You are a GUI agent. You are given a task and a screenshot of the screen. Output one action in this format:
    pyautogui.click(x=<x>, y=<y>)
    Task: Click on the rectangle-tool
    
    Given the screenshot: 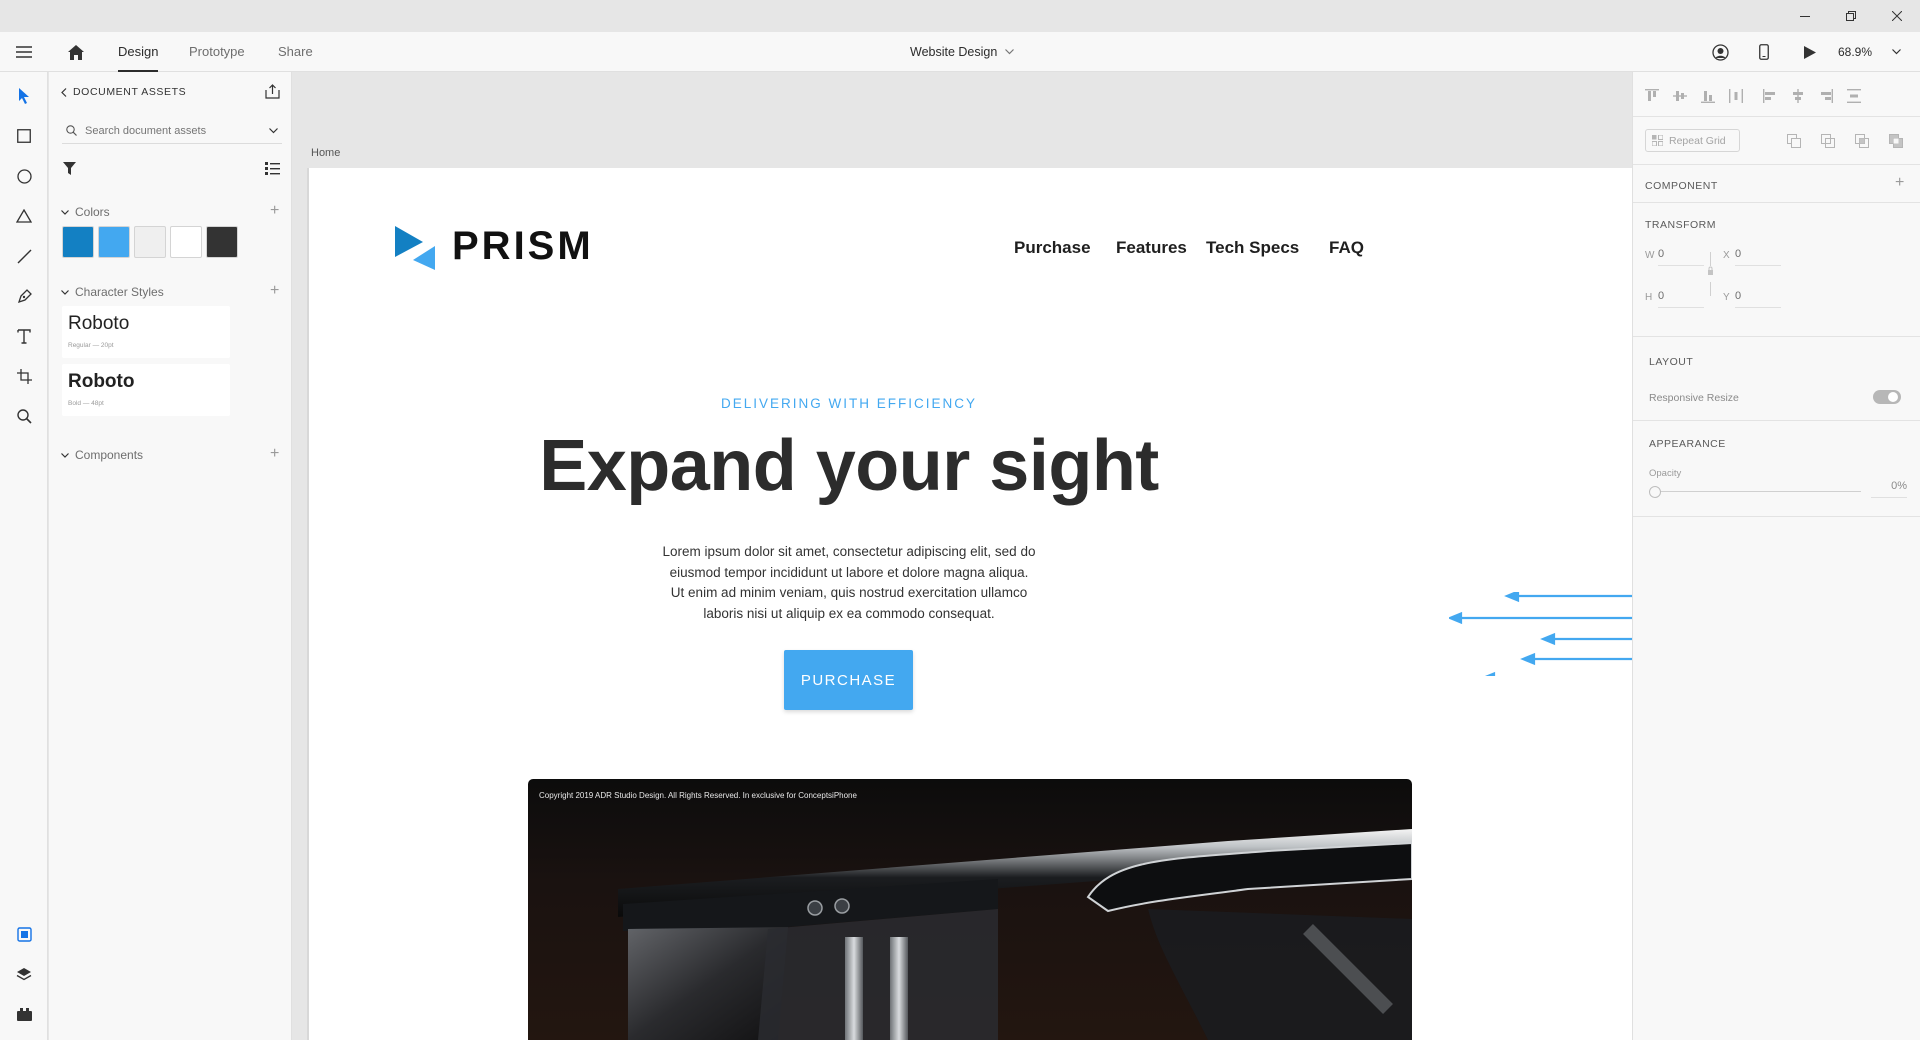 What is the action you would take?
    pyautogui.click(x=24, y=136)
    